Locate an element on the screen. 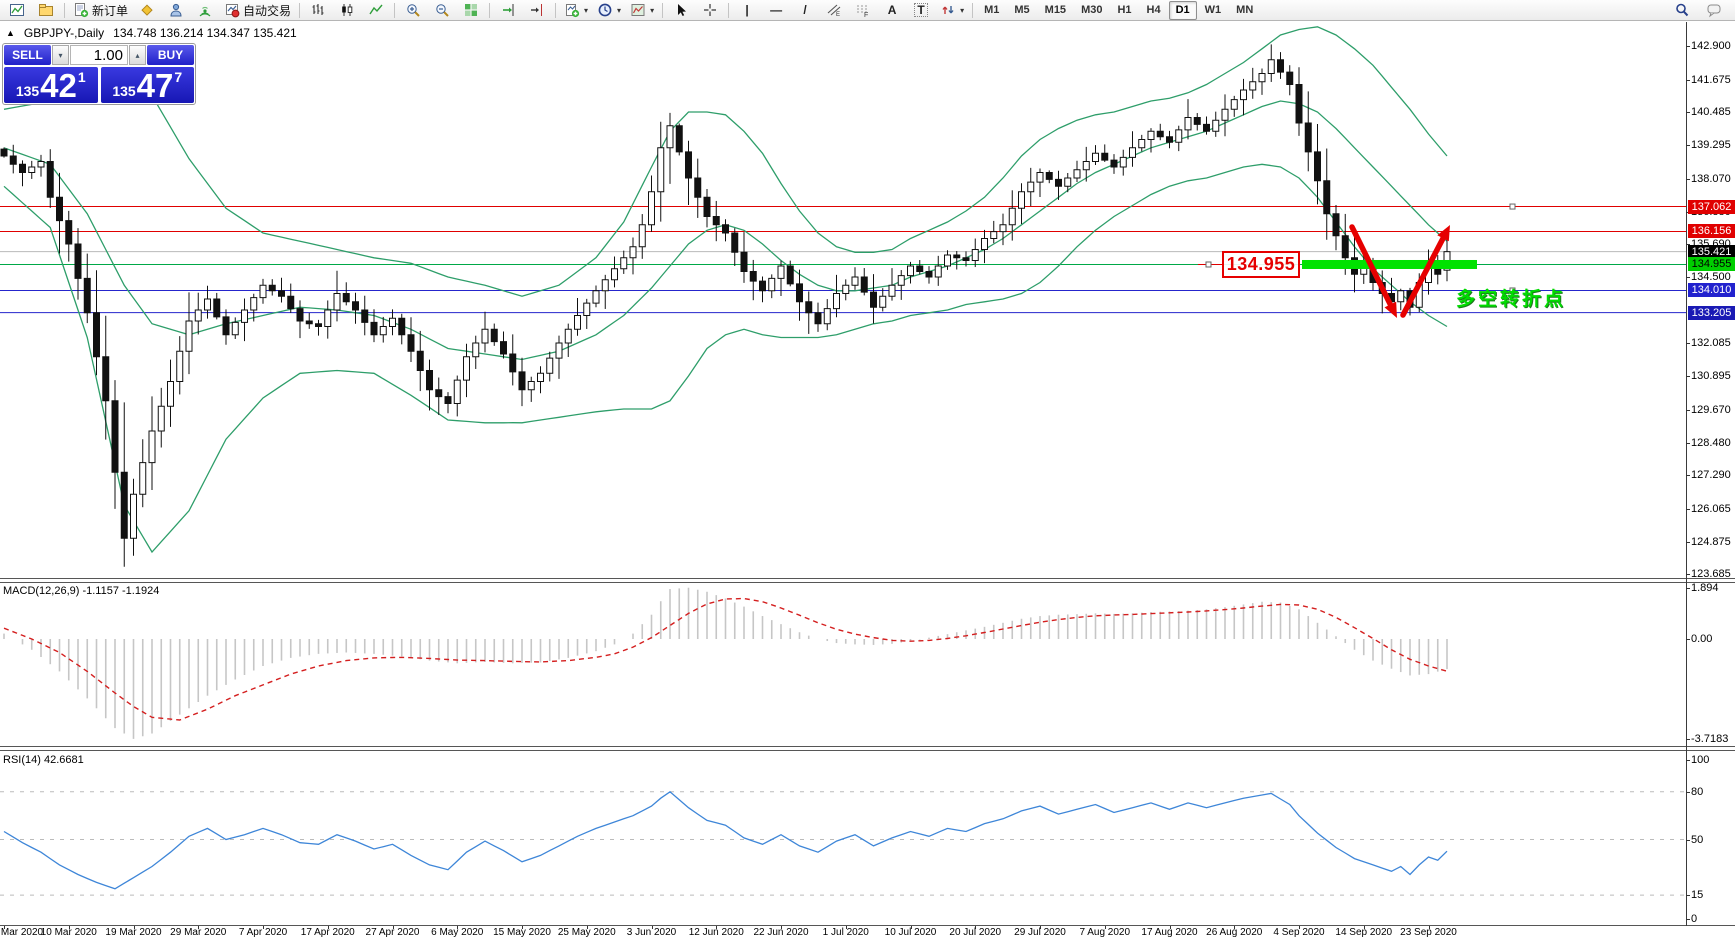  indicators-caret-icon: ▾ is located at coordinates (586, 10).